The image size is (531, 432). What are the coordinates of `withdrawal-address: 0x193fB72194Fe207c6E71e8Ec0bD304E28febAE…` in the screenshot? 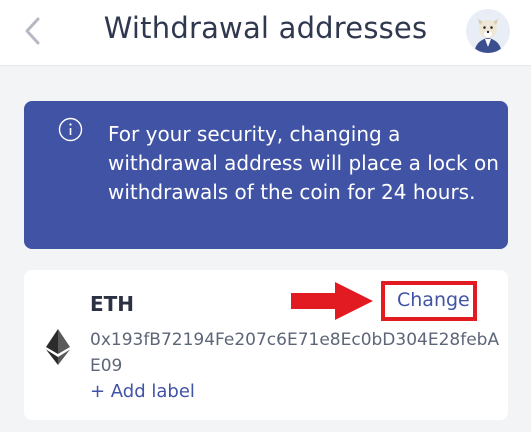 It's located at (295, 353).